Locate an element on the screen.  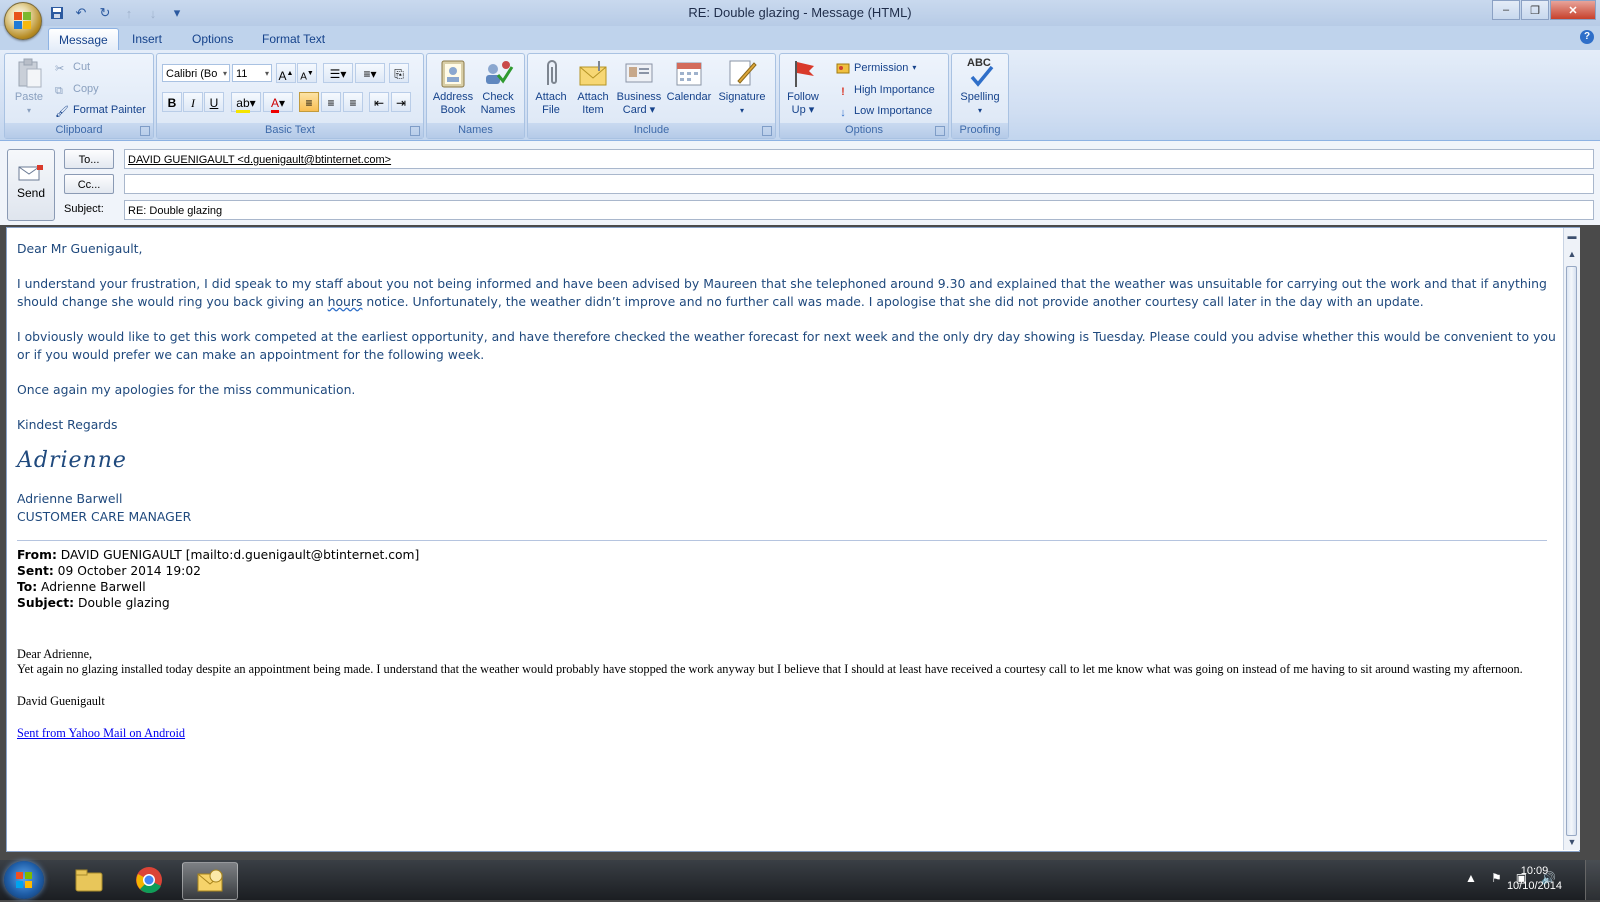
outlook-icon is located at coordinates (210, 880).